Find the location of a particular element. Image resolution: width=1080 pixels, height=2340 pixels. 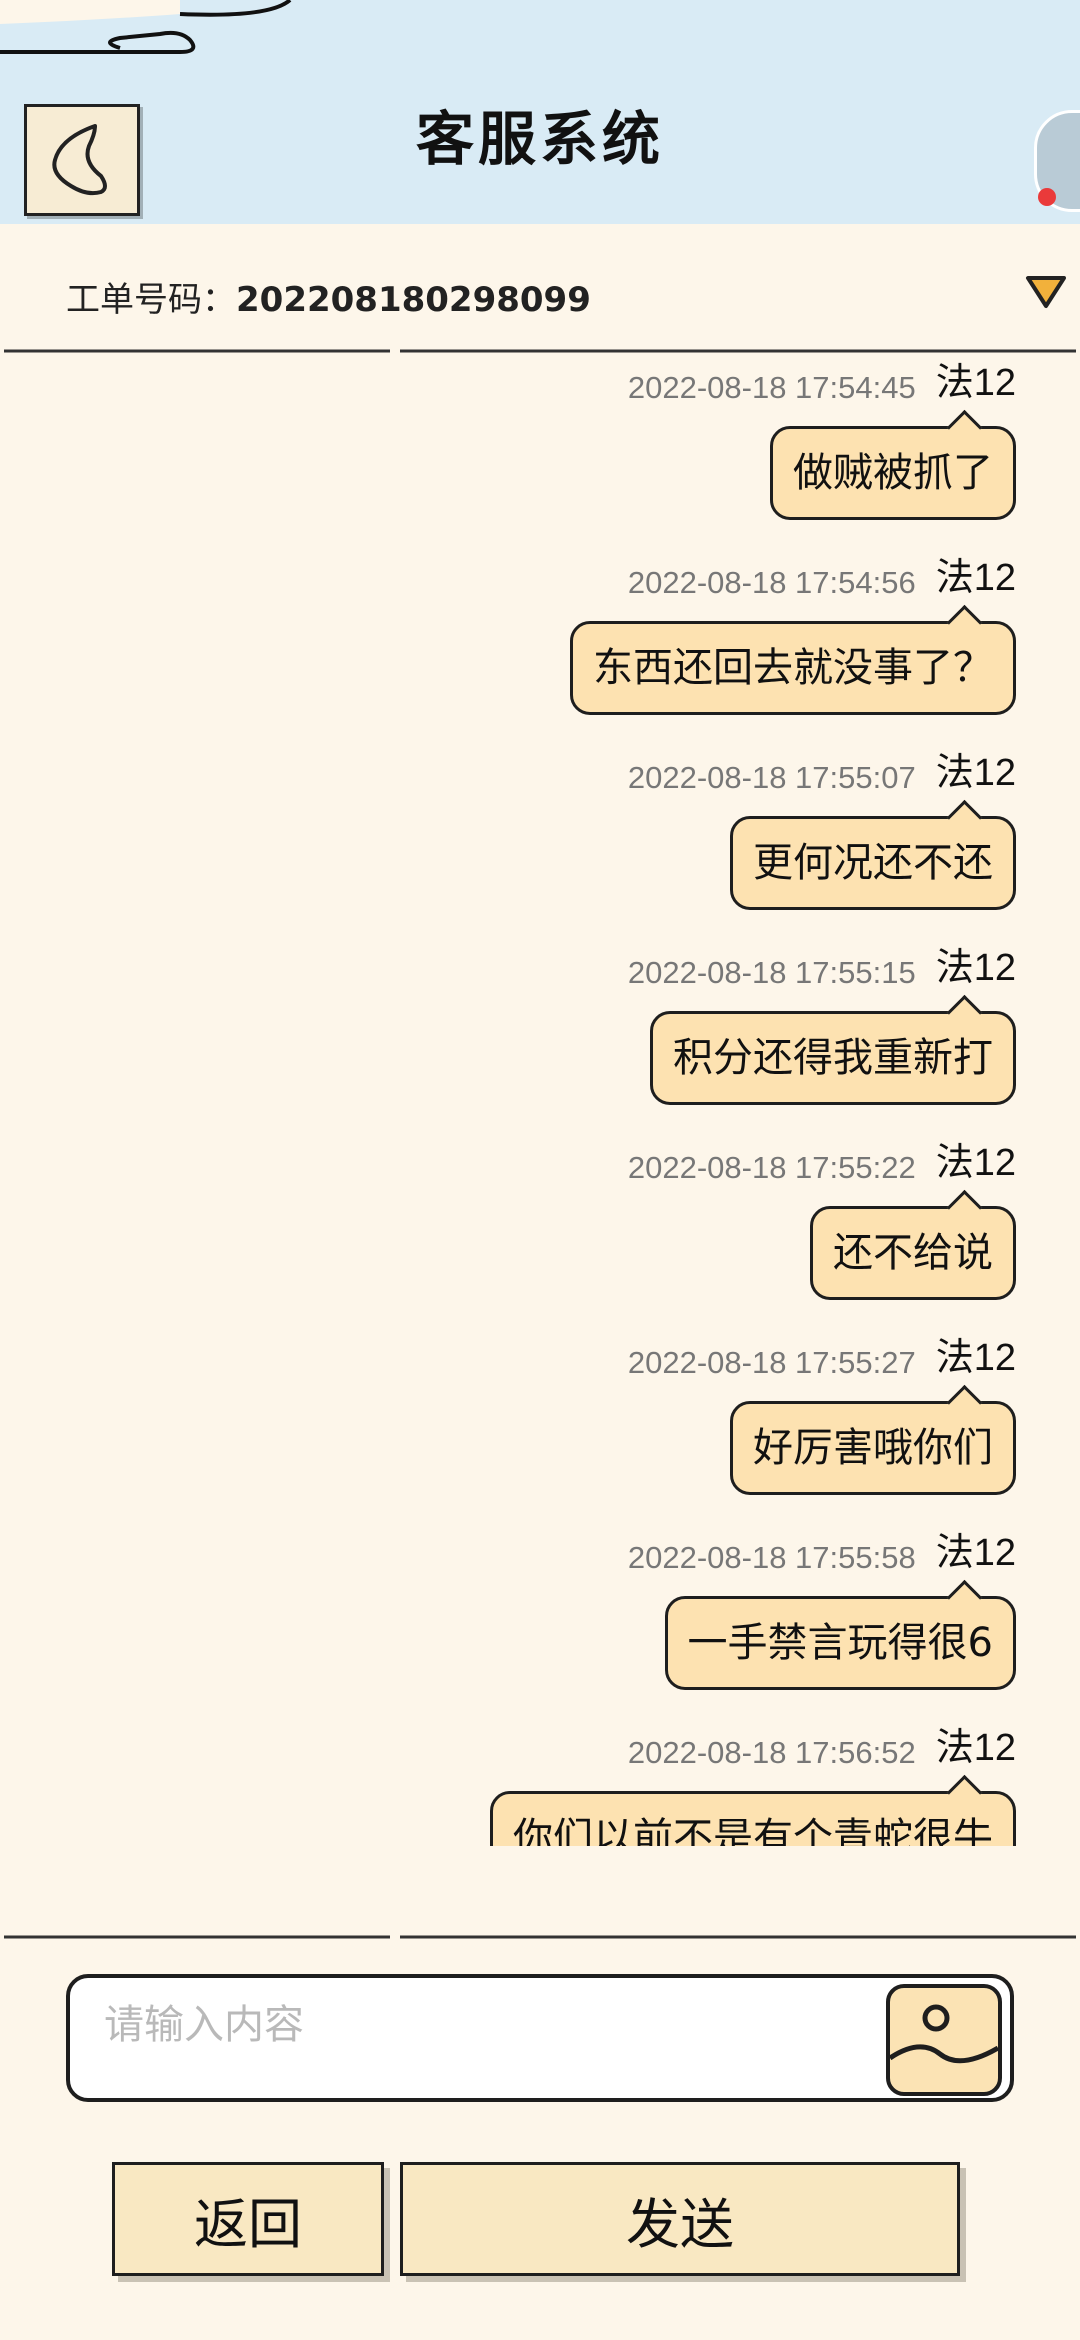

message-time: 2022-08-18 17:56:52 is located at coordinates (771, 1752).